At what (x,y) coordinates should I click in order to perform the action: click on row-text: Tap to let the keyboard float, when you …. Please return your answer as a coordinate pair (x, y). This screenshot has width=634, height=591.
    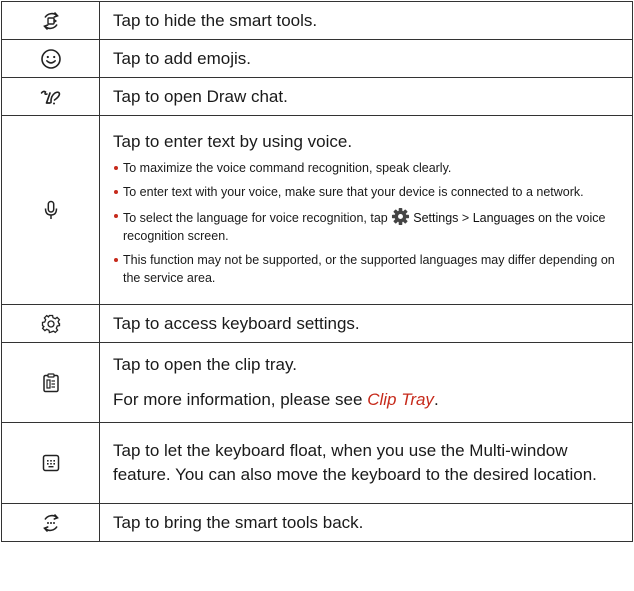
    Looking at the image, I should click on (366, 463).